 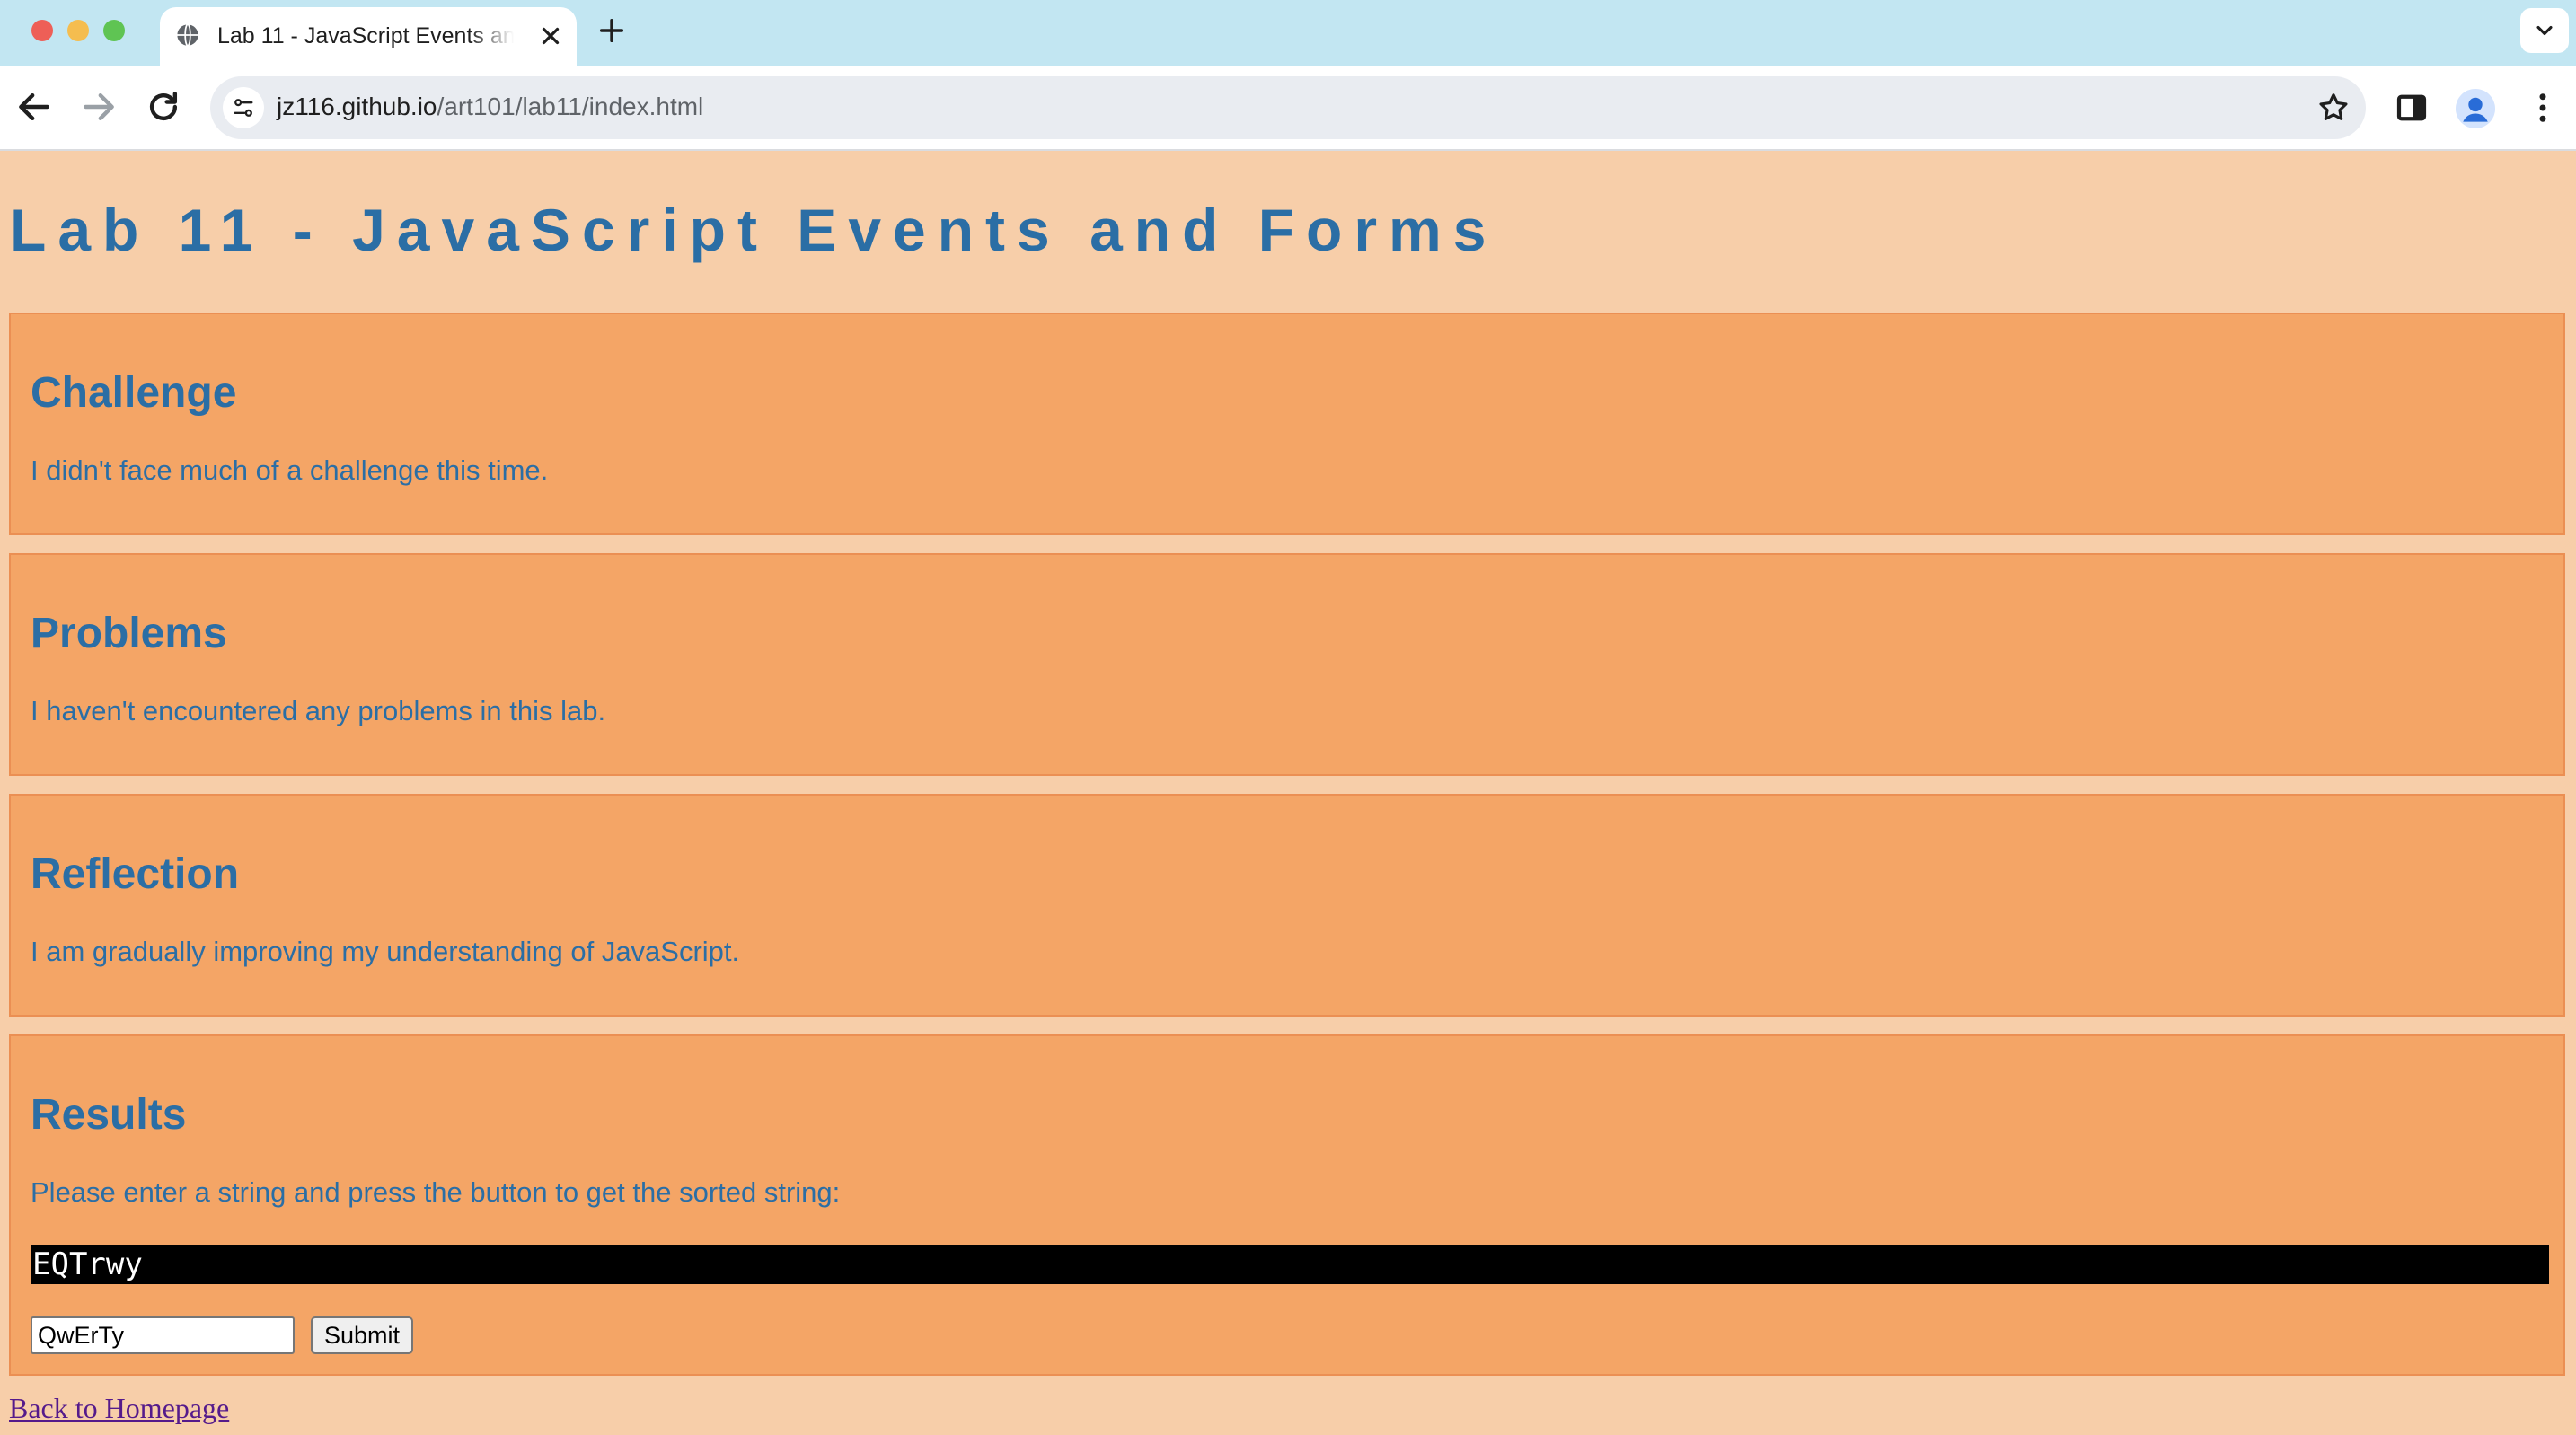 I want to click on submit-button: Submit, so click(x=362, y=1335).